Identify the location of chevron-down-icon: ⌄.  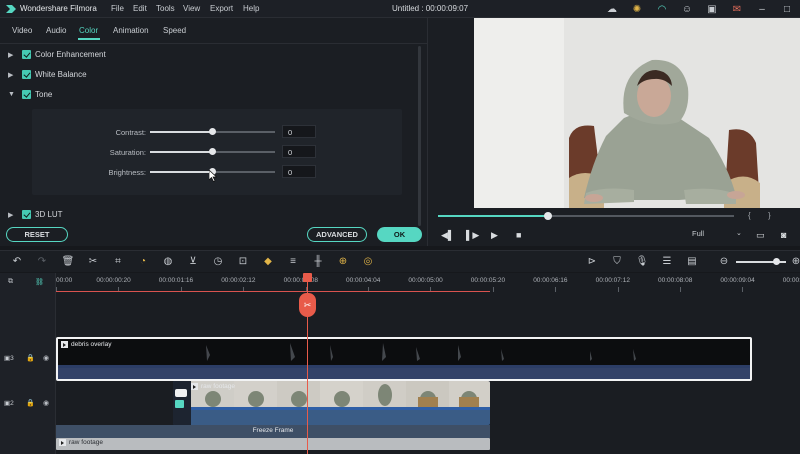
(739, 233).